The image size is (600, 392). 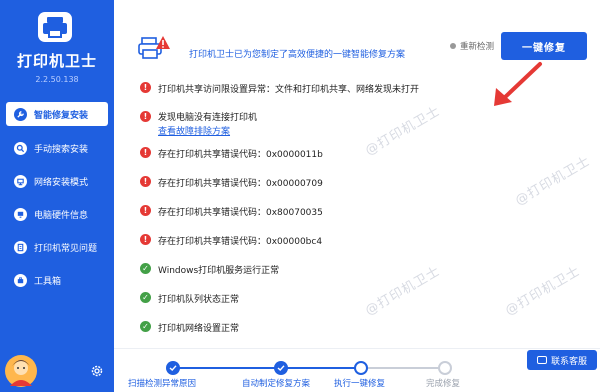 I want to click on sidebar-item-label: 打印机常见问题, so click(x=66, y=248).